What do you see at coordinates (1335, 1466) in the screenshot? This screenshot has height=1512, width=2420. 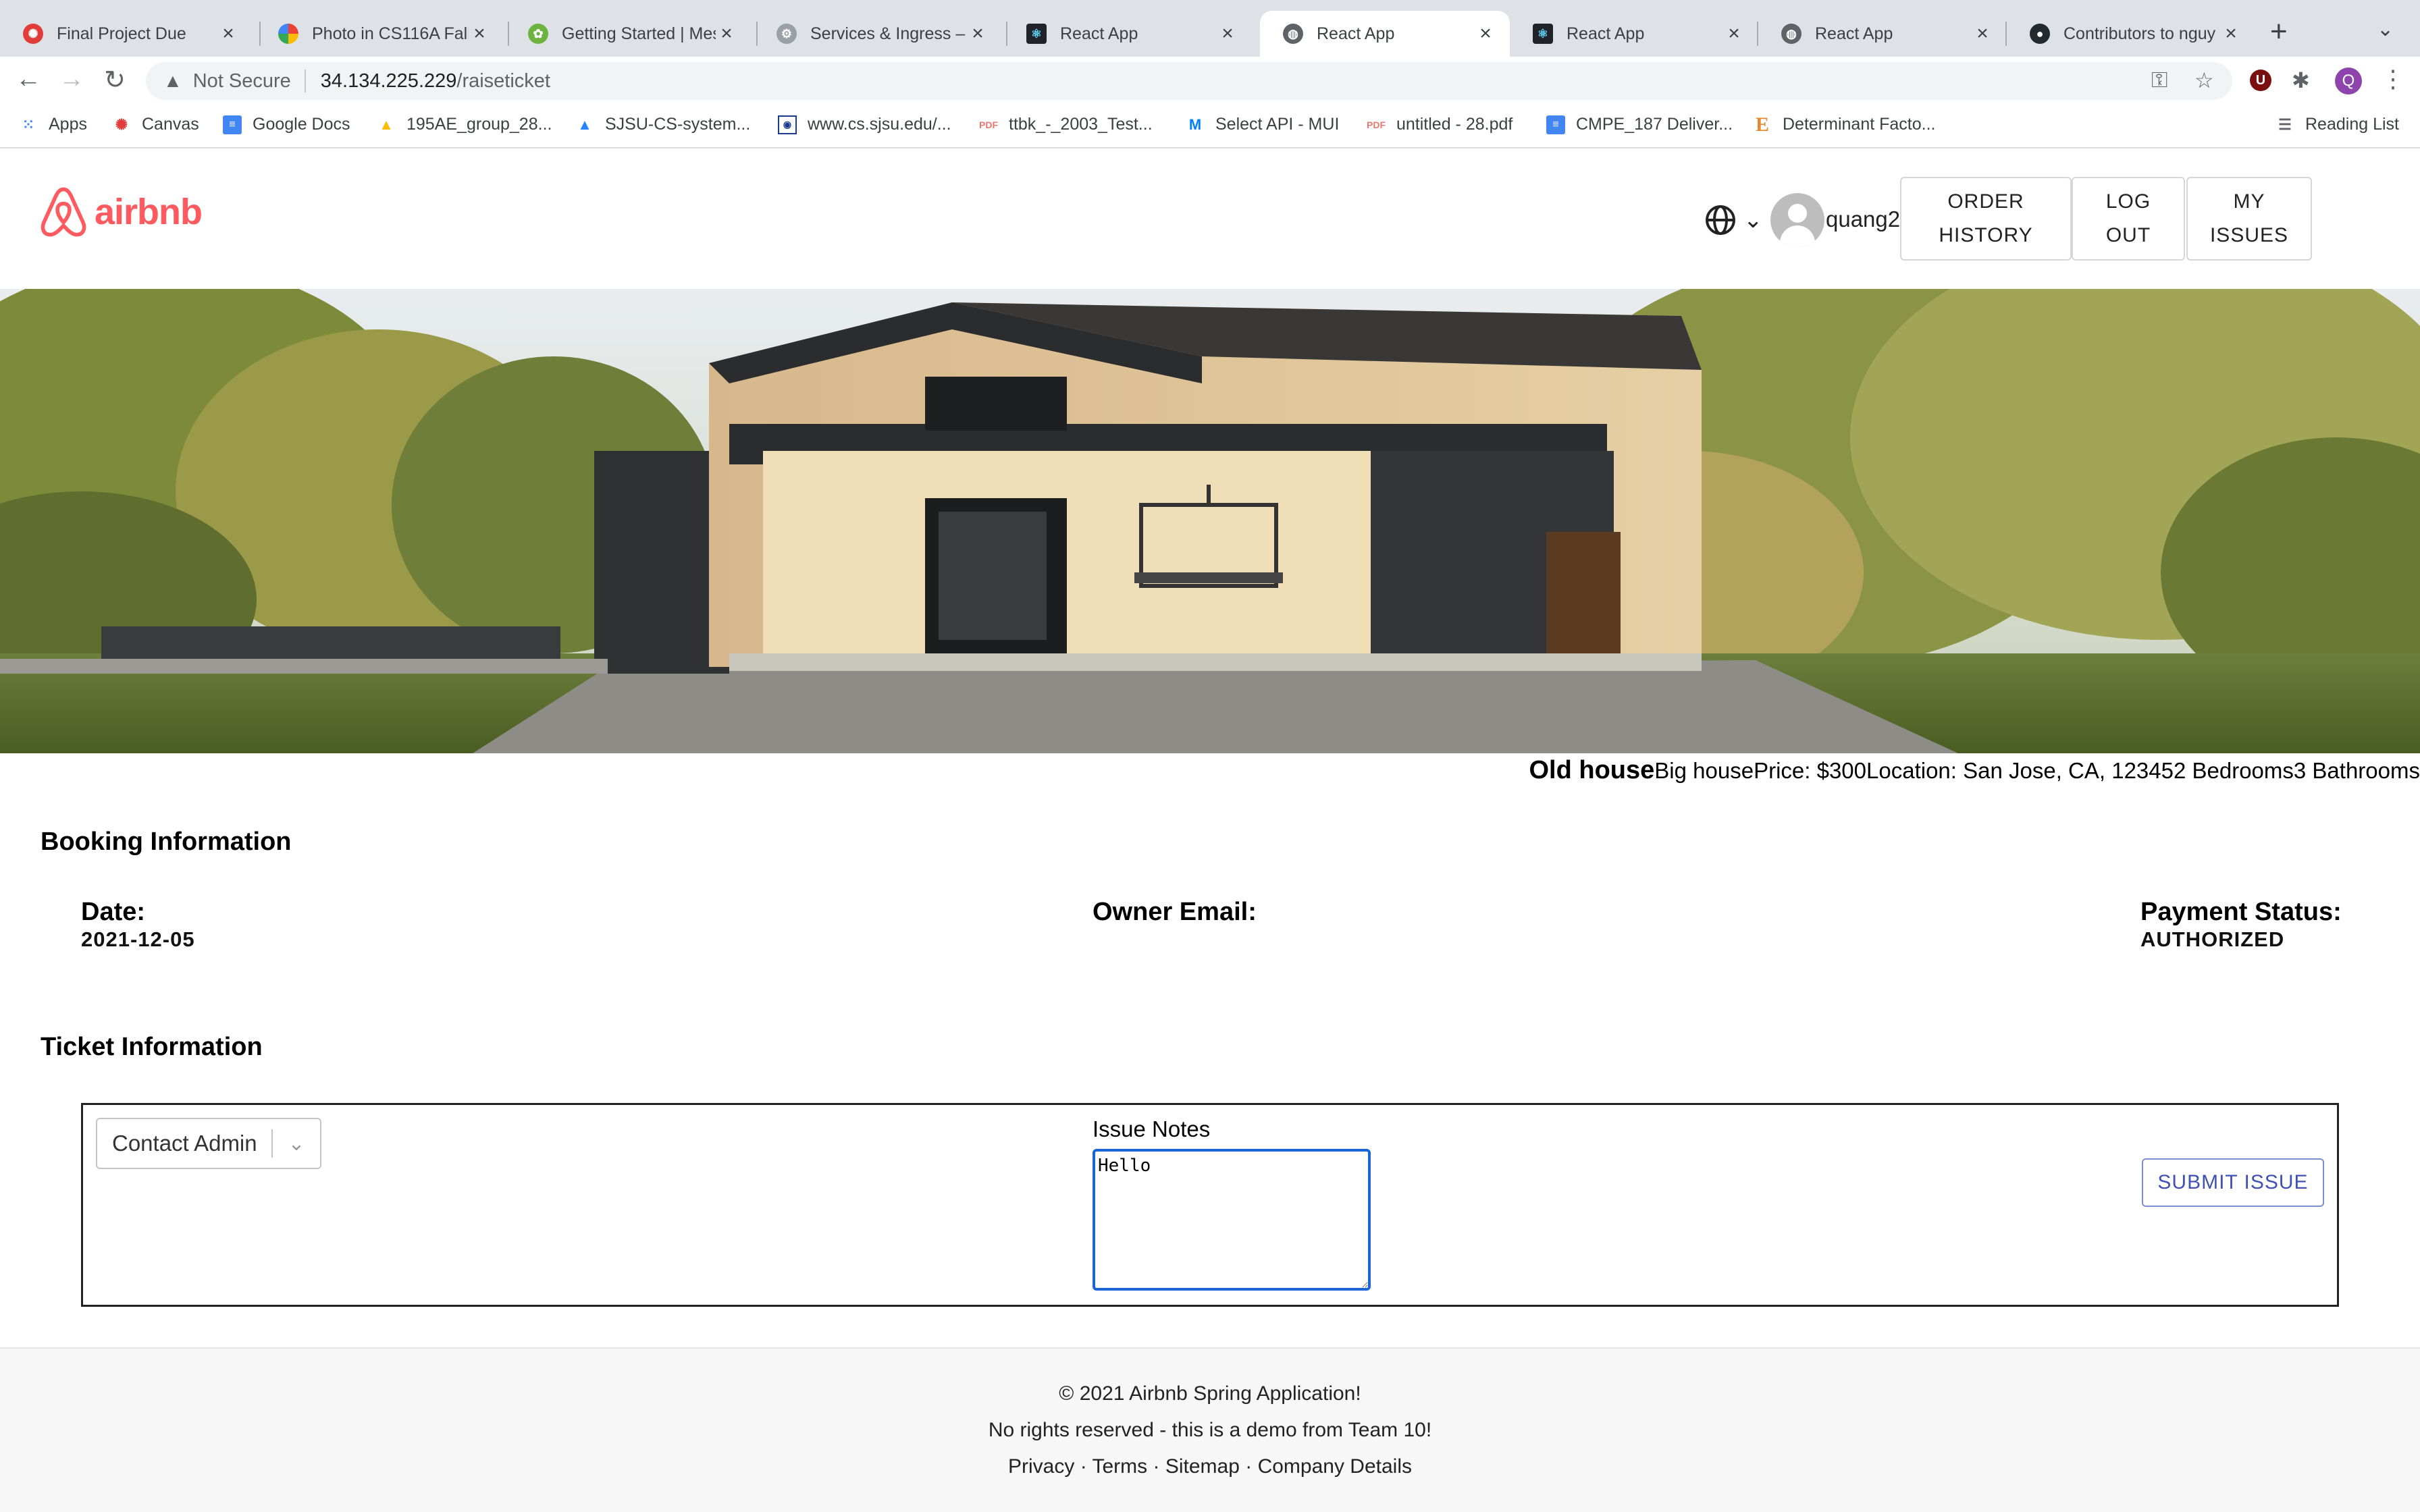 I see `footer-link-company-details: Company Details` at bounding box center [1335, 1466].